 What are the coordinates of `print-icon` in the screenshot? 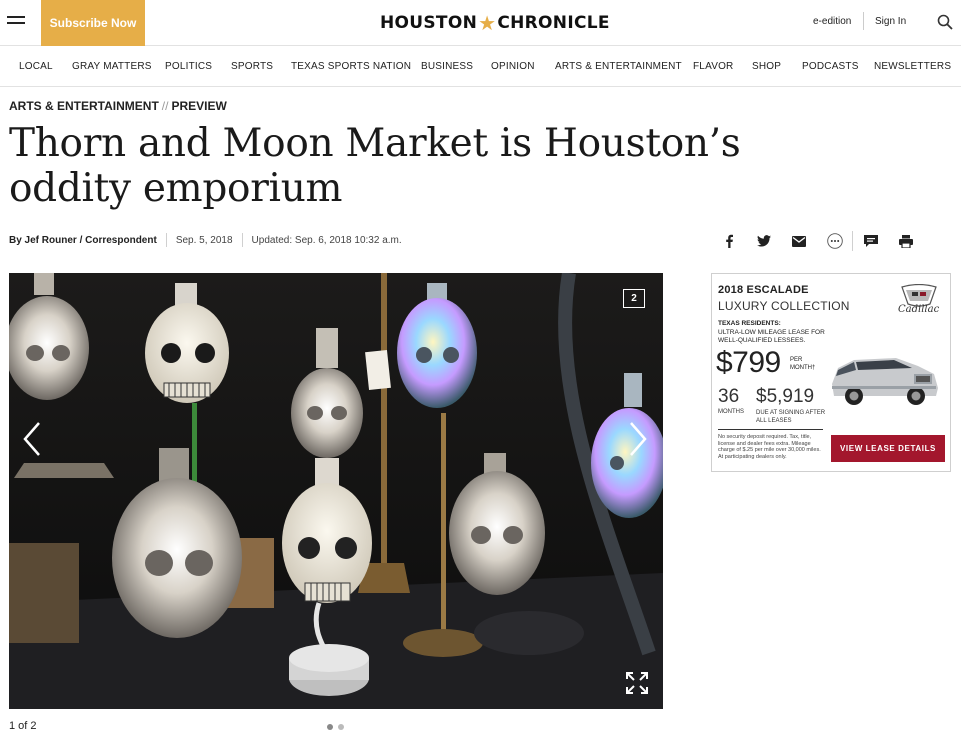 It's located at (906, 241).